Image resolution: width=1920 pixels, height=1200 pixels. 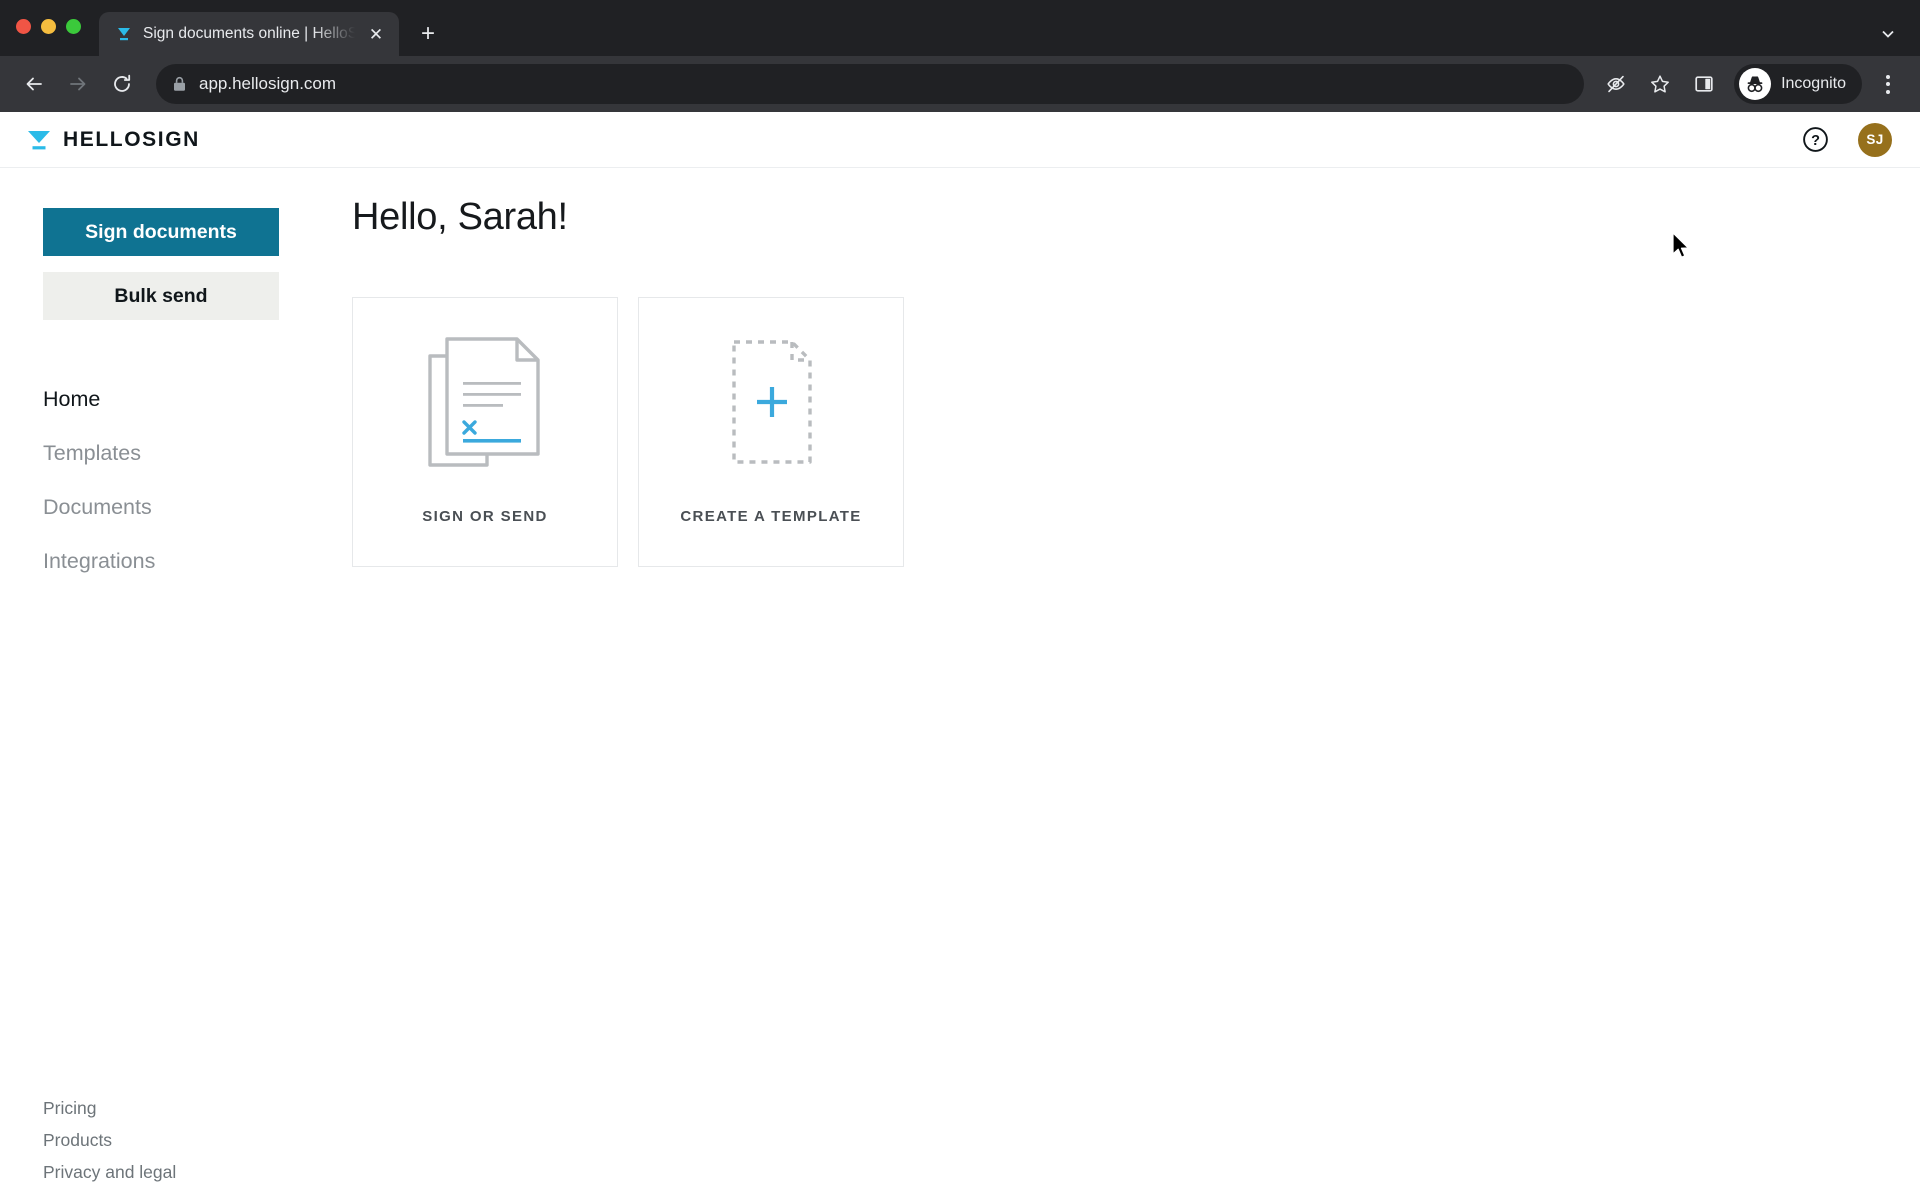 I want to click on incognito-hat-icon, so click(x=1755, y=84).